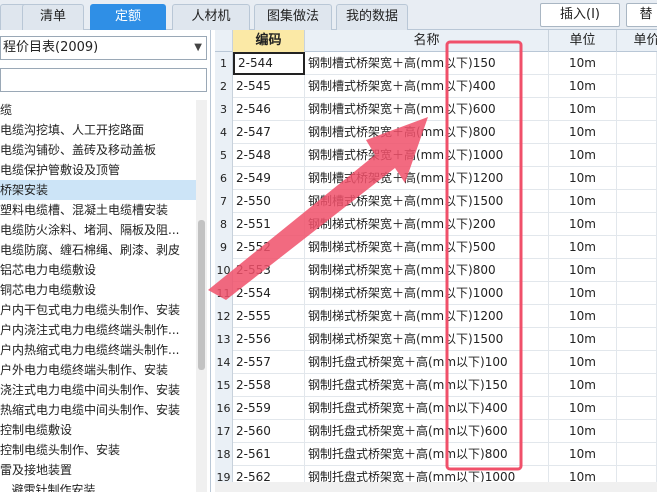 This screenshot has width=657, height=492. I want to click on tab-atlas-method: 图集做法, so click(293, 17).